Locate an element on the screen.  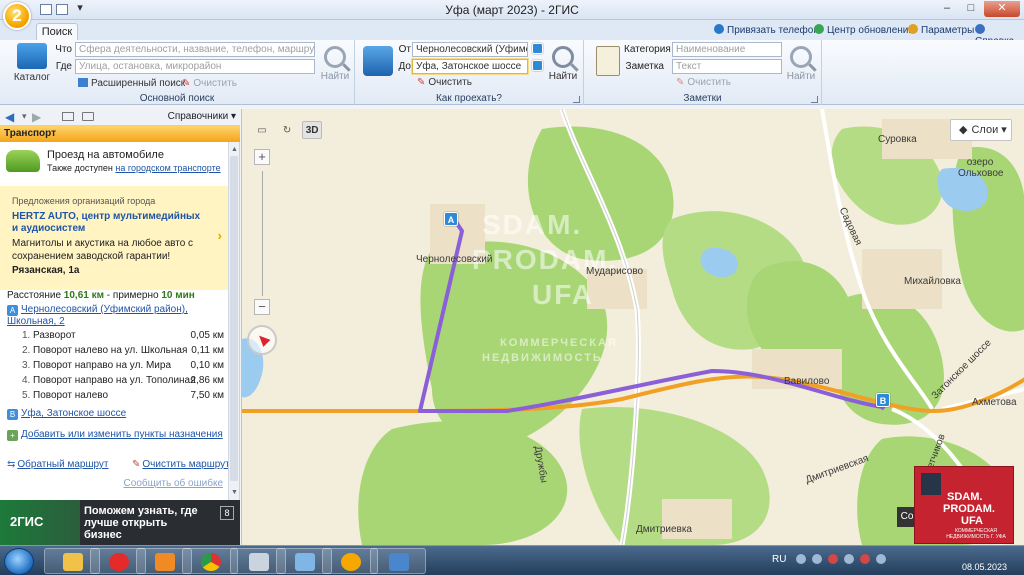
forest-area is located at coordinates (463, 483).